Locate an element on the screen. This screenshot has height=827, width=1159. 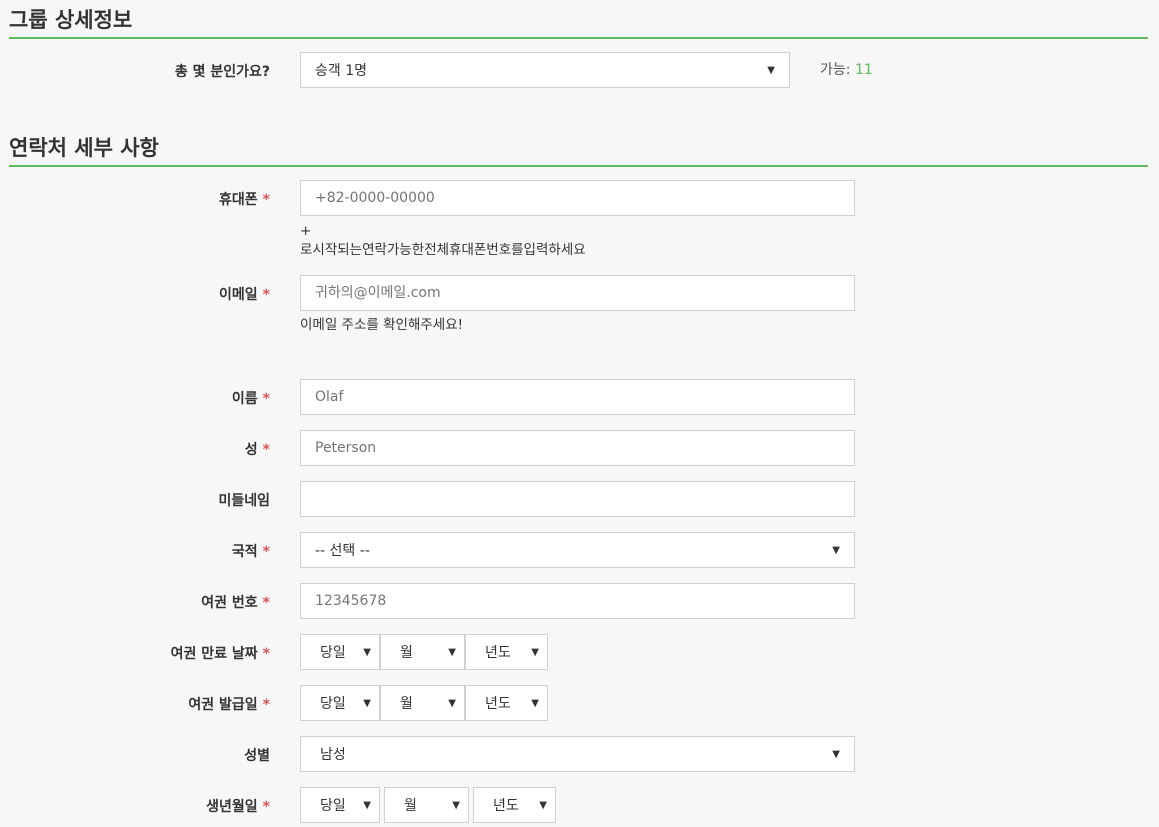
email-label: 이메일 * is located at coordinates (244, 294).